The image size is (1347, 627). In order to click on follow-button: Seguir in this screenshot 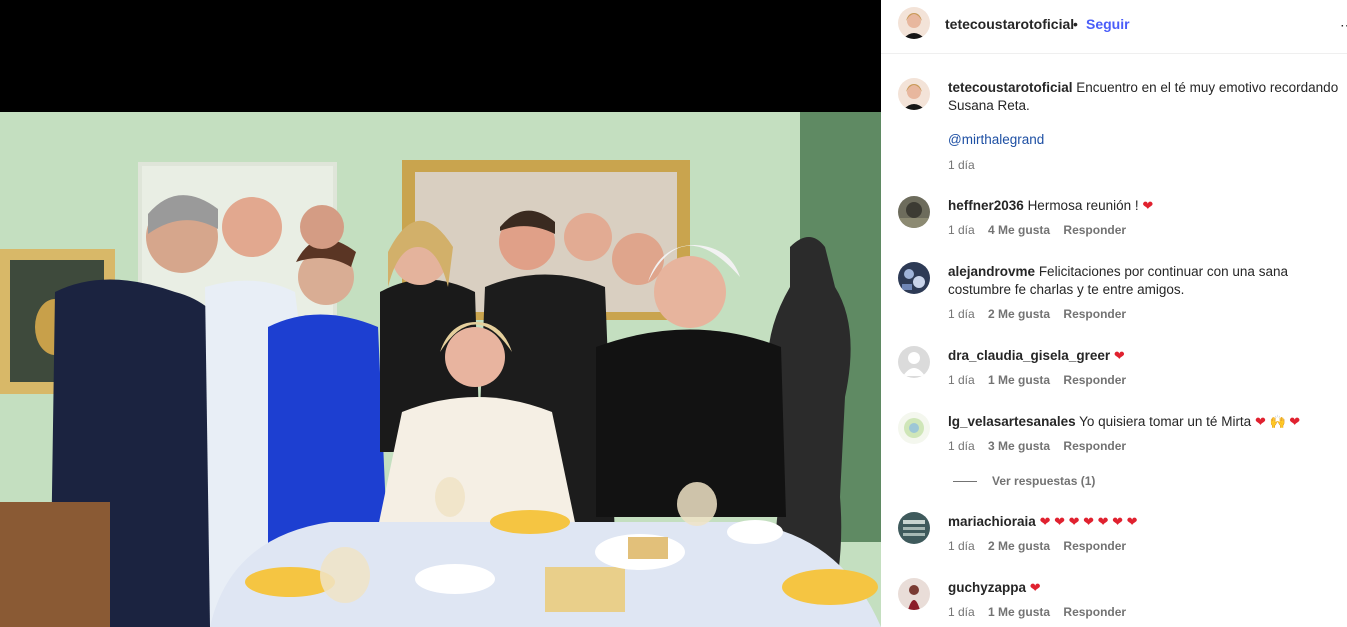, I will do `click(1108, 24)`.